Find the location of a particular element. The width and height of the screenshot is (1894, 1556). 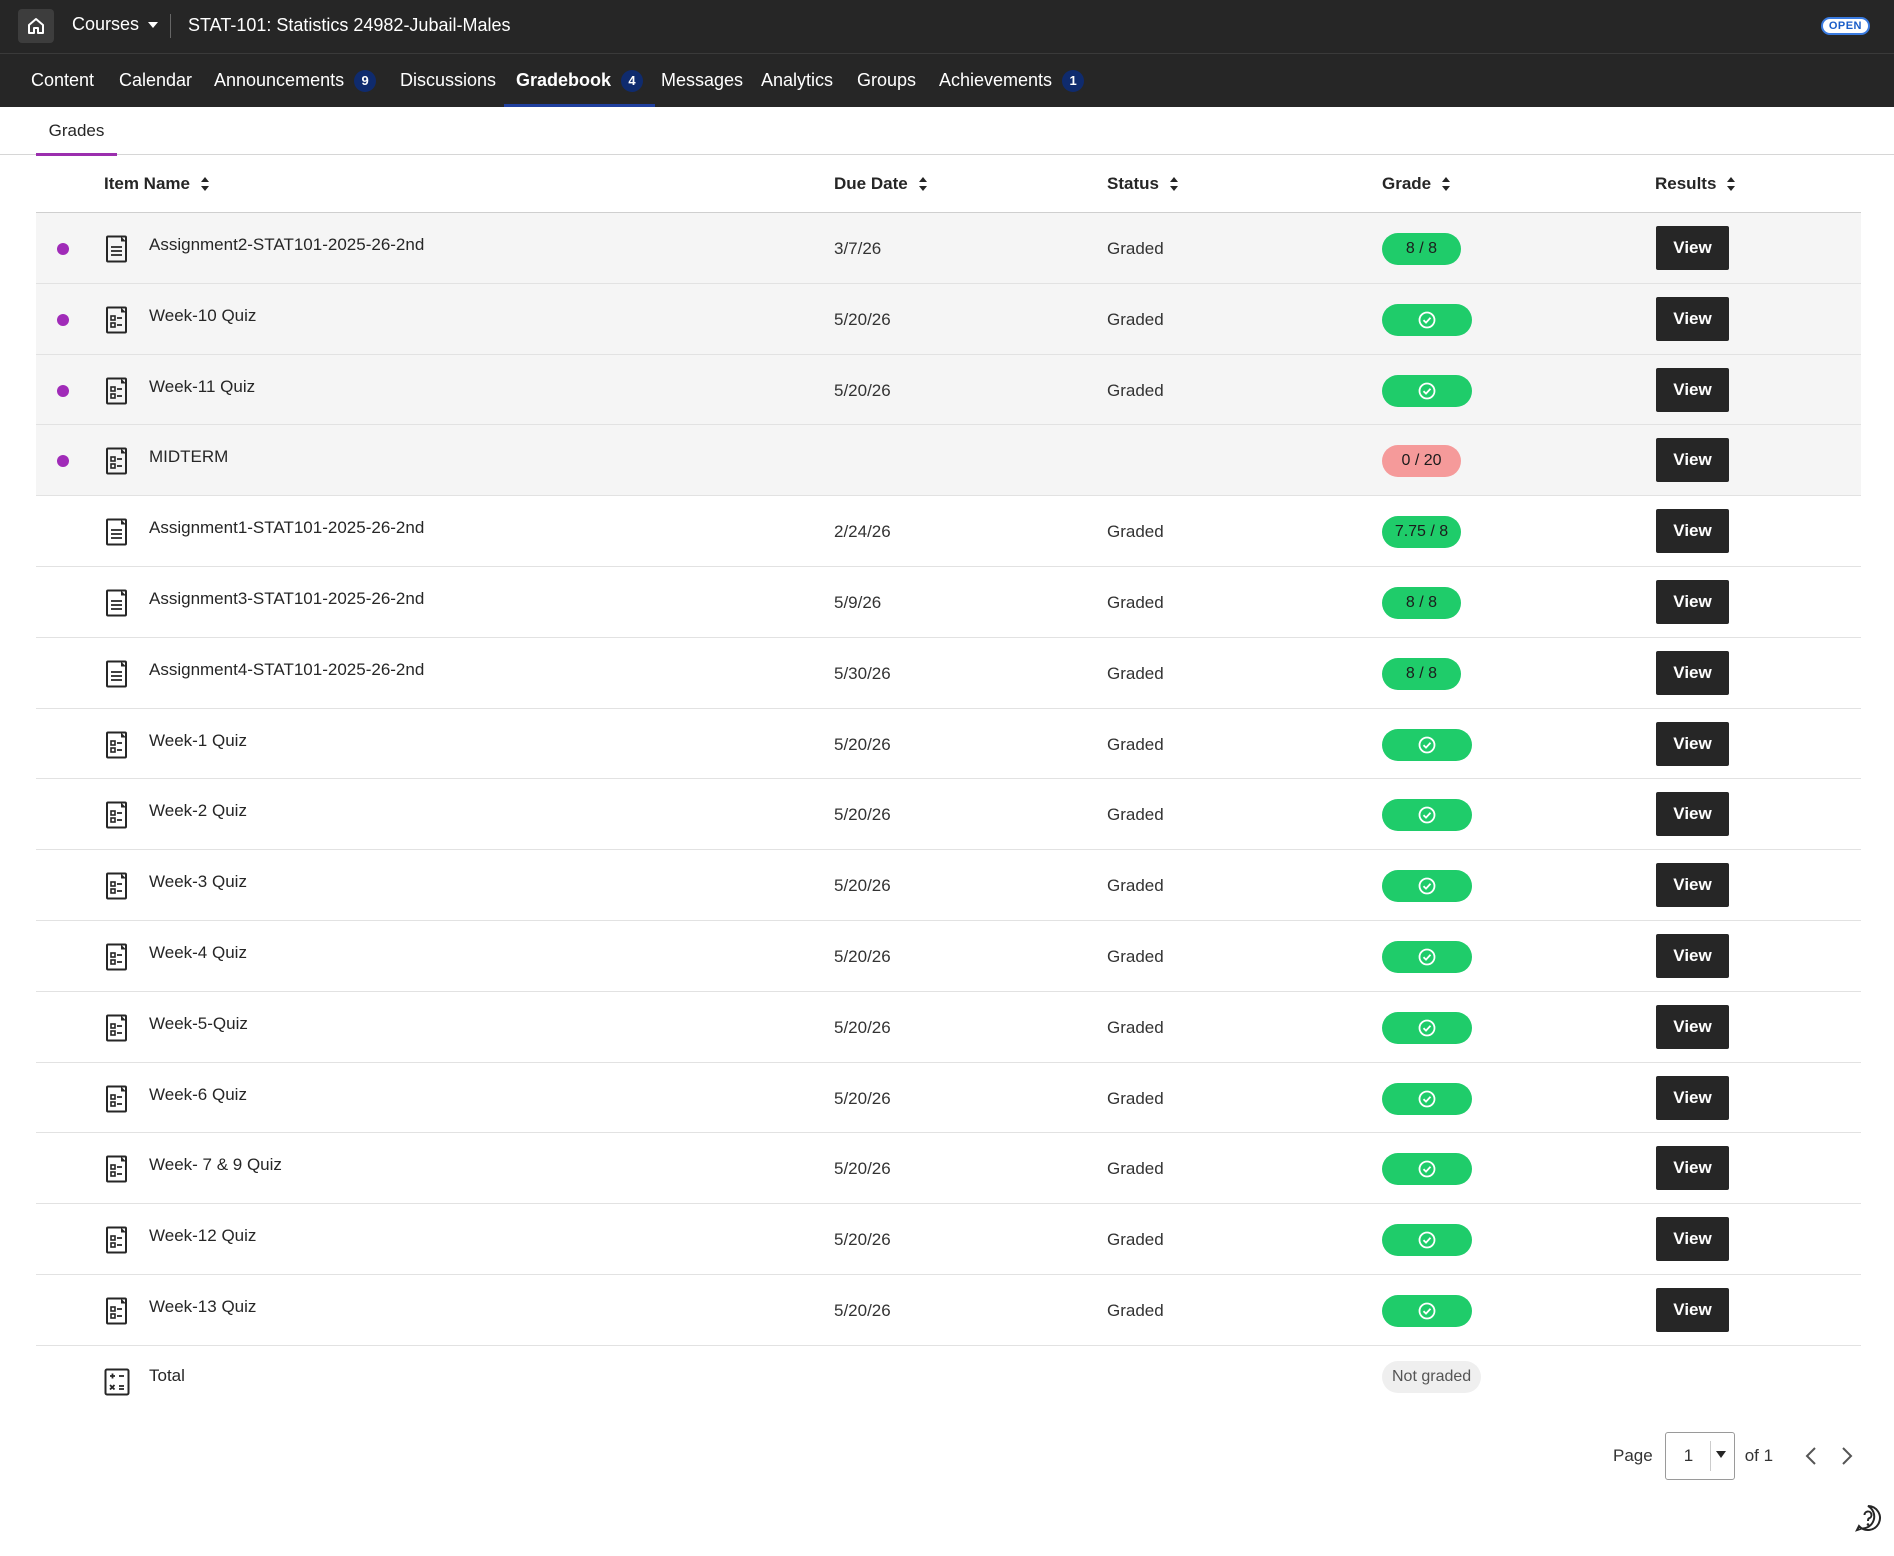

item-name-link: Assignment2-STAT101-2025-26-2nd is located at coordinates (286, 245).